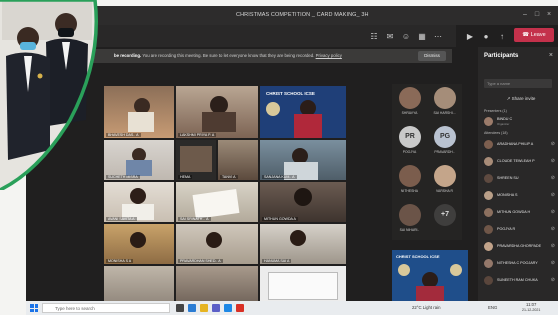  What do you see at coordinates (531, 310) in the screenshot?
I see `clock-date: 21-12-2021` at bounding box center [531, 310].